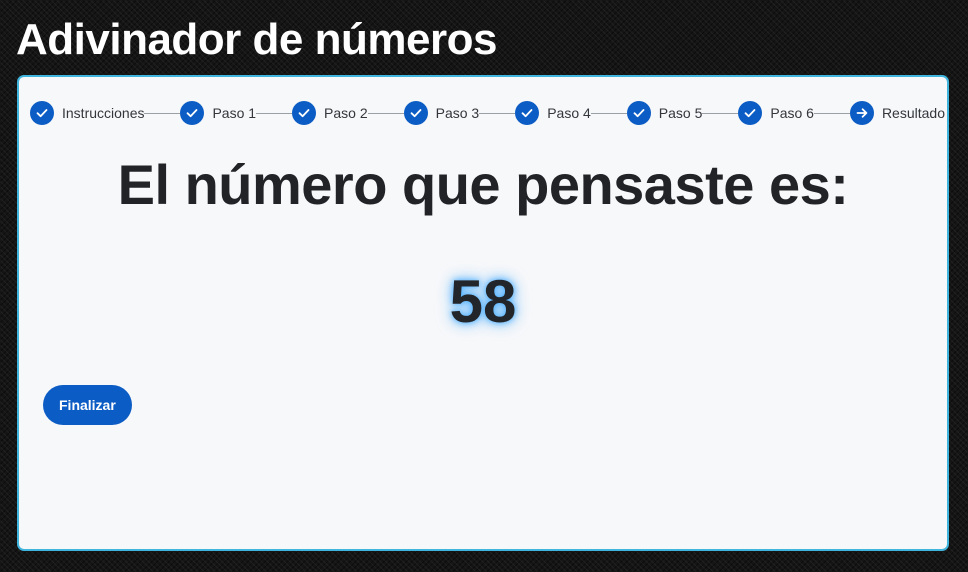  I want to click on step-label: Paso 4, so click(569, 113).